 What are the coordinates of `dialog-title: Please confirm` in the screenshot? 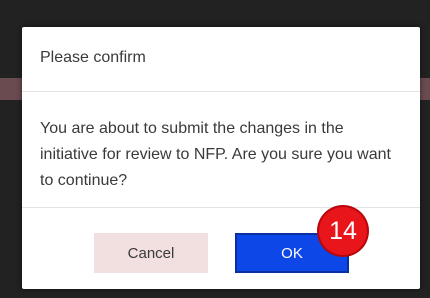 It's located at (93, 57).